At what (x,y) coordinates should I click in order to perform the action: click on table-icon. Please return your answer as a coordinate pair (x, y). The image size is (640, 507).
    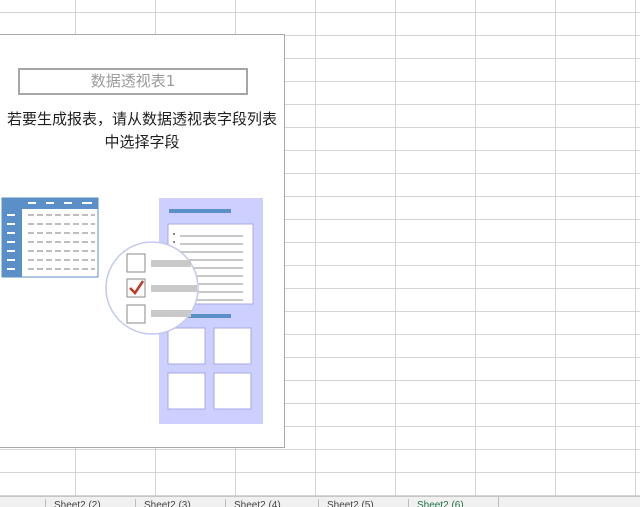
    Looking at the image, I should click on (50, 237).